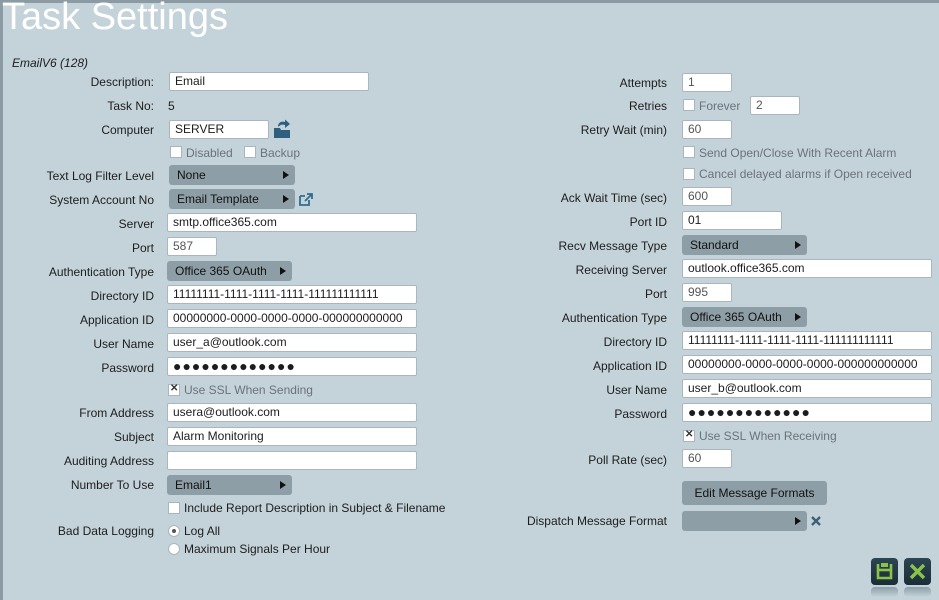 This screenshot has height=600, width=939. Describe the element at coordinates (636, 390) in the screenshot. I see `recv-user-name-label: User Name` at that location.